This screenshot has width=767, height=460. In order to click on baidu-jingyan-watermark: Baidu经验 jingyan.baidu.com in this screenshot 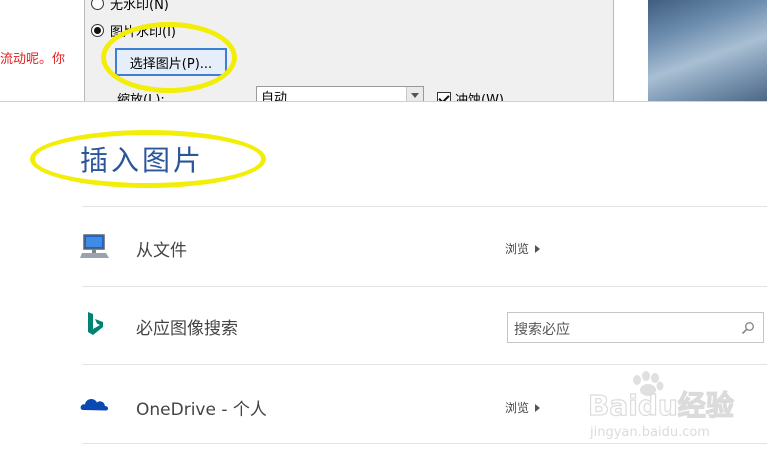, I will do `click(661, 405)`.